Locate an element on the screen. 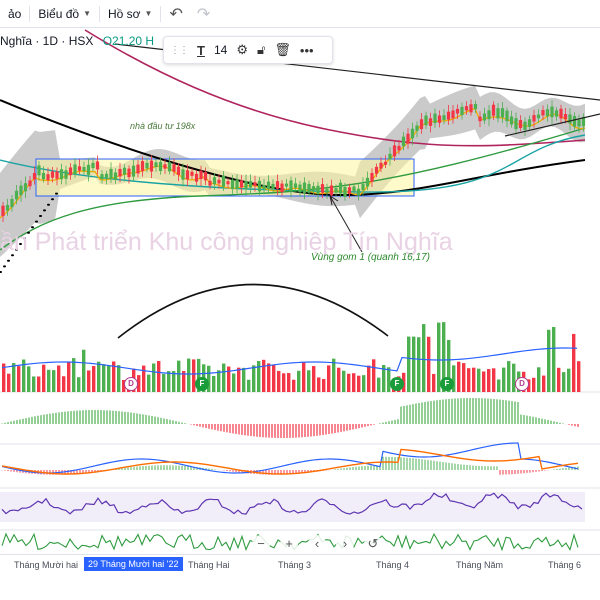 Image resolution: width=600 pixels, height=600 pixels. text-icon: T is located at coordinates (201, 50).